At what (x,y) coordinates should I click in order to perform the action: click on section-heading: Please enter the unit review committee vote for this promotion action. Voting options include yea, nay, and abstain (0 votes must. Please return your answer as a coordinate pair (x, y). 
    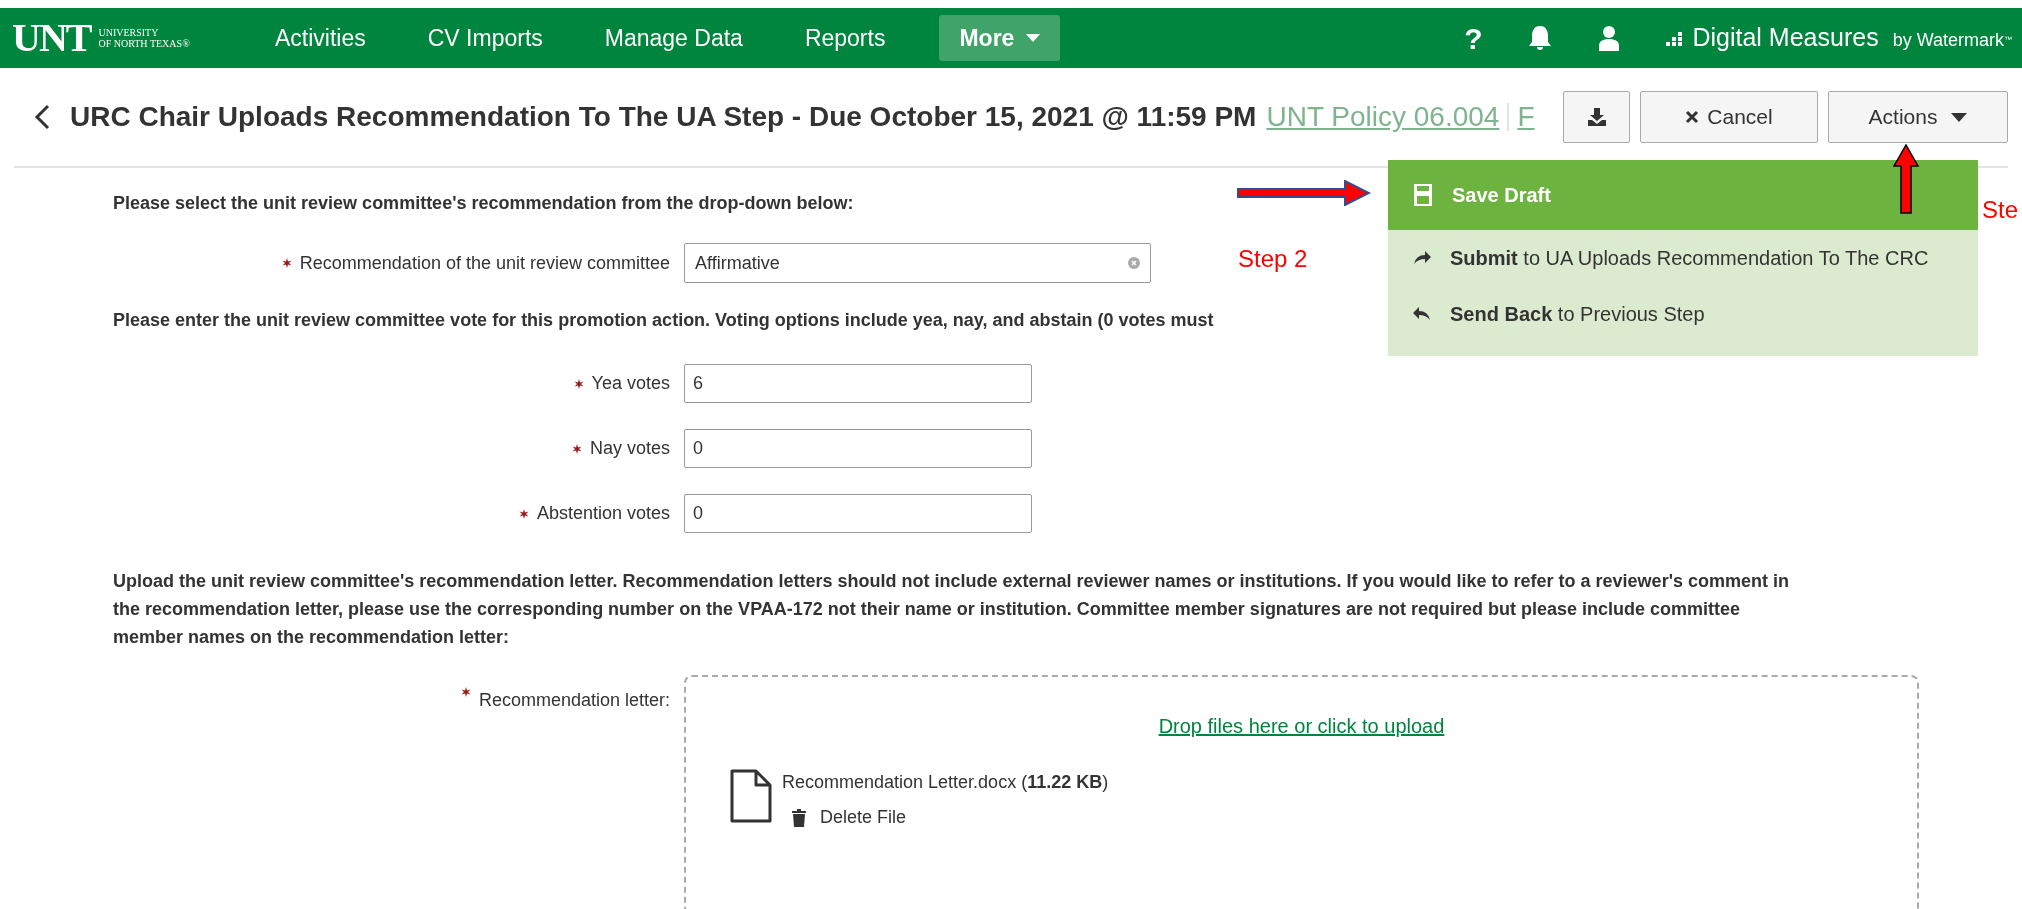
    Looking at the image, I should click on (663, 320).